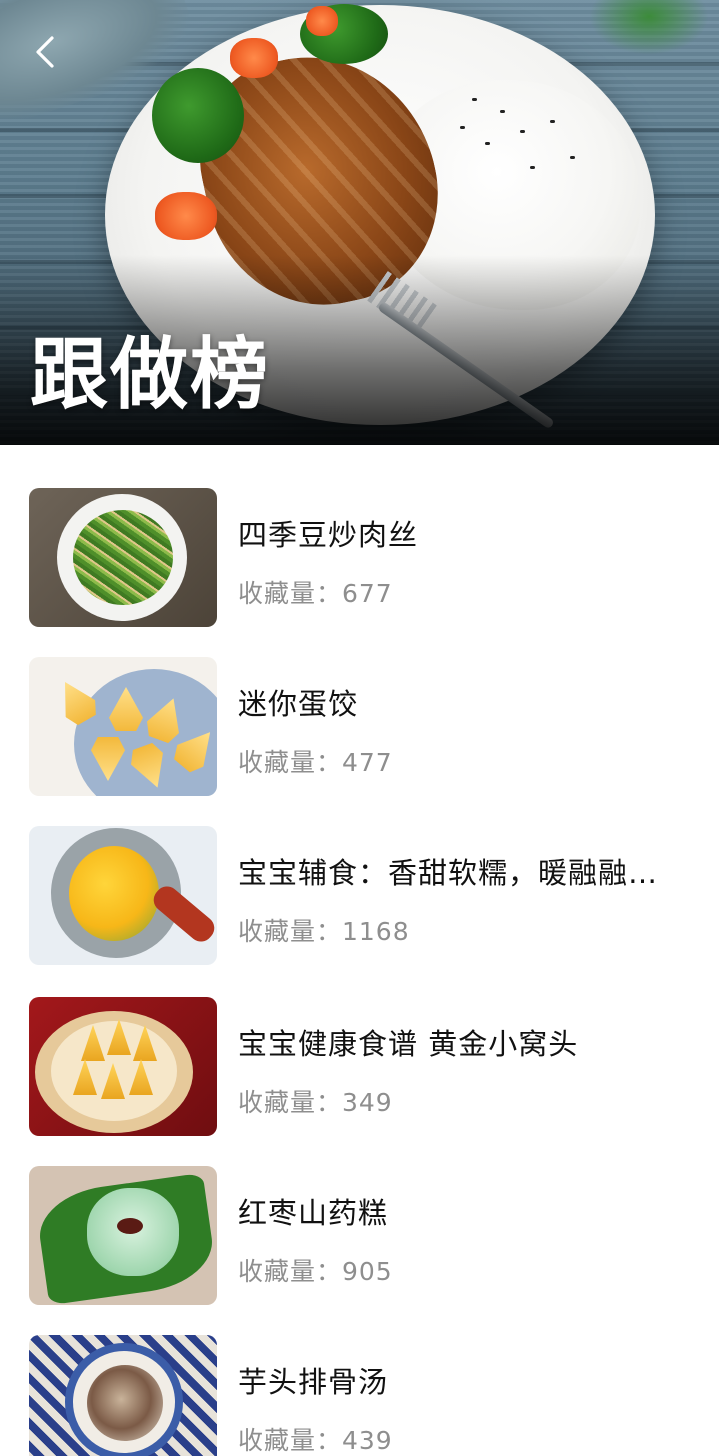 This screenshot has height=1456, width=719. What do you see at coordinates (315, 1440) in the screenshot?
I see `recipe-favorites-count: 收藏量：439` at bounding box center [315, 1440].